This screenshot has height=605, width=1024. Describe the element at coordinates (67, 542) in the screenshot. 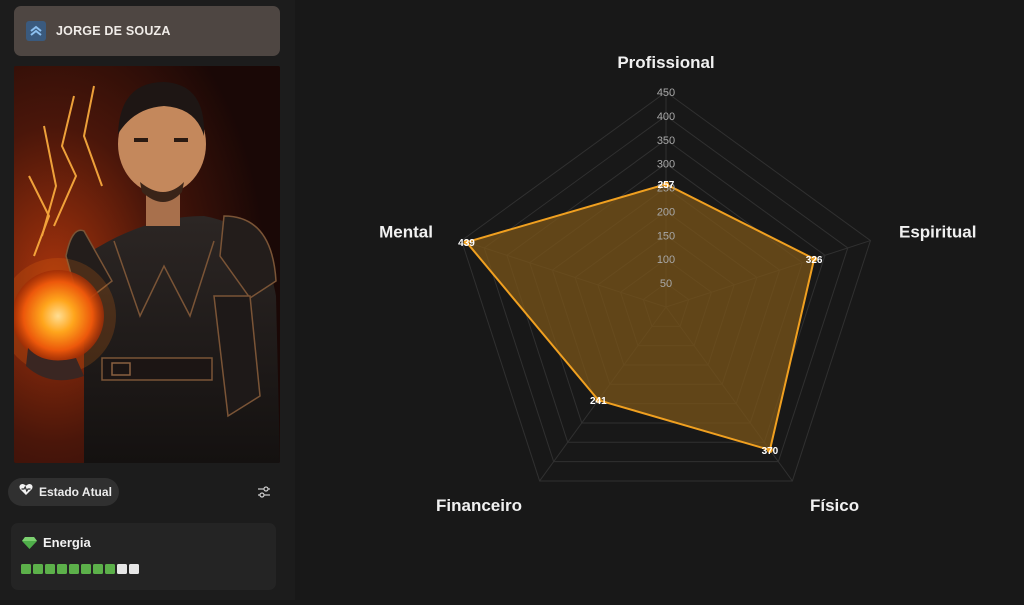

I see `energy-label: Energia` at that location.